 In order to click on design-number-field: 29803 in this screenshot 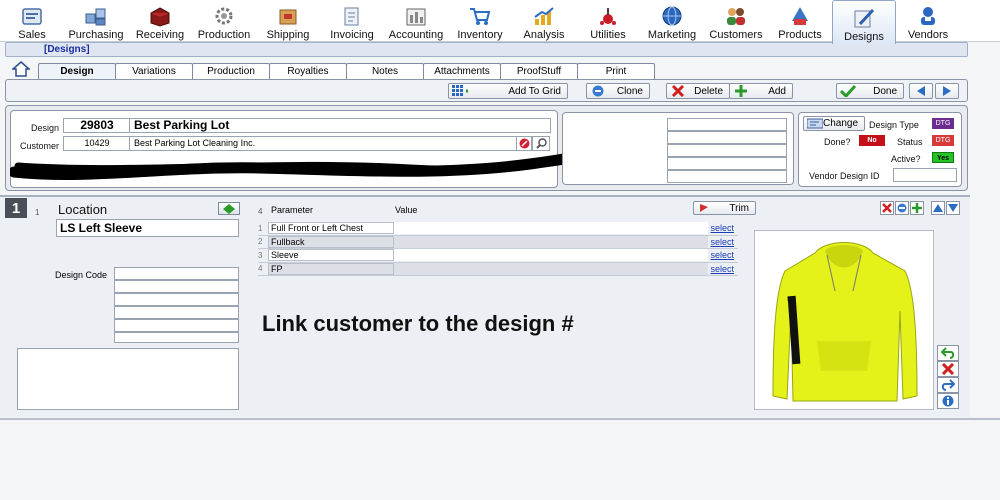, I will do `click(97, 125)`.